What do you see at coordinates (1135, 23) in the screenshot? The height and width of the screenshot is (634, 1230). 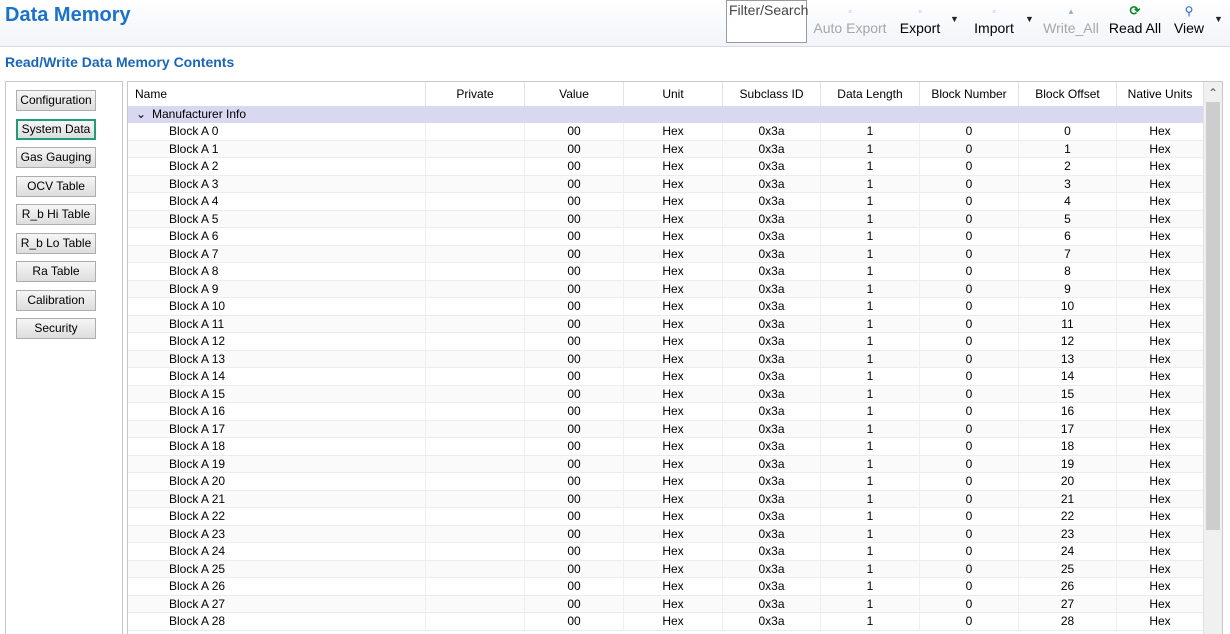 I see `read-all-button: ⟳ Read All` at bounding box center [1135, 23].